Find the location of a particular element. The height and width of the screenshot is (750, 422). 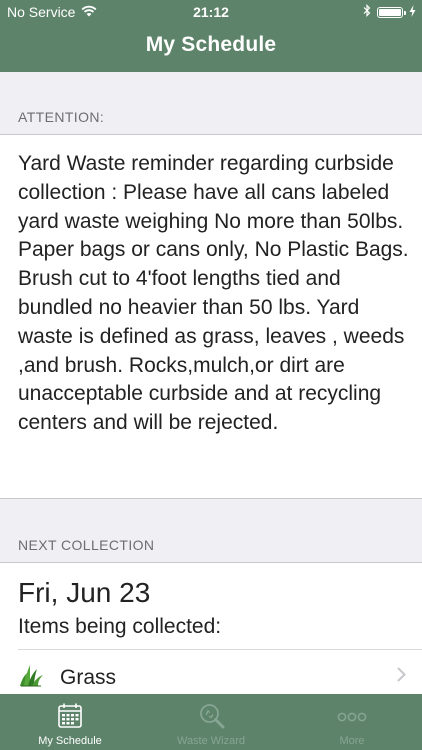

next-collection-label: NEXT COLLECTION is located at coordinates (86, 545).